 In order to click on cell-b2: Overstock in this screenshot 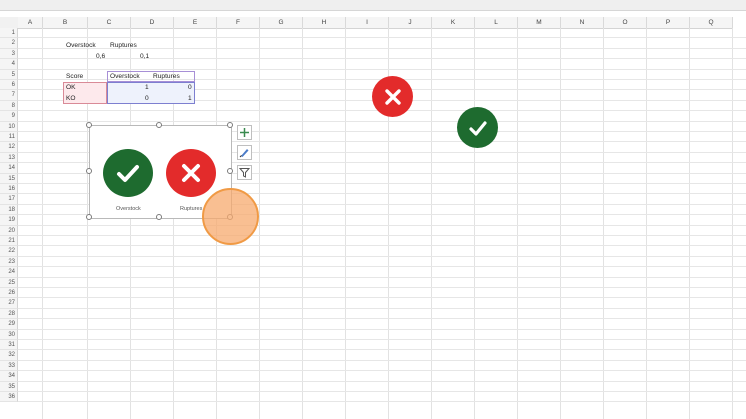, I will do `click(81, 46)`.